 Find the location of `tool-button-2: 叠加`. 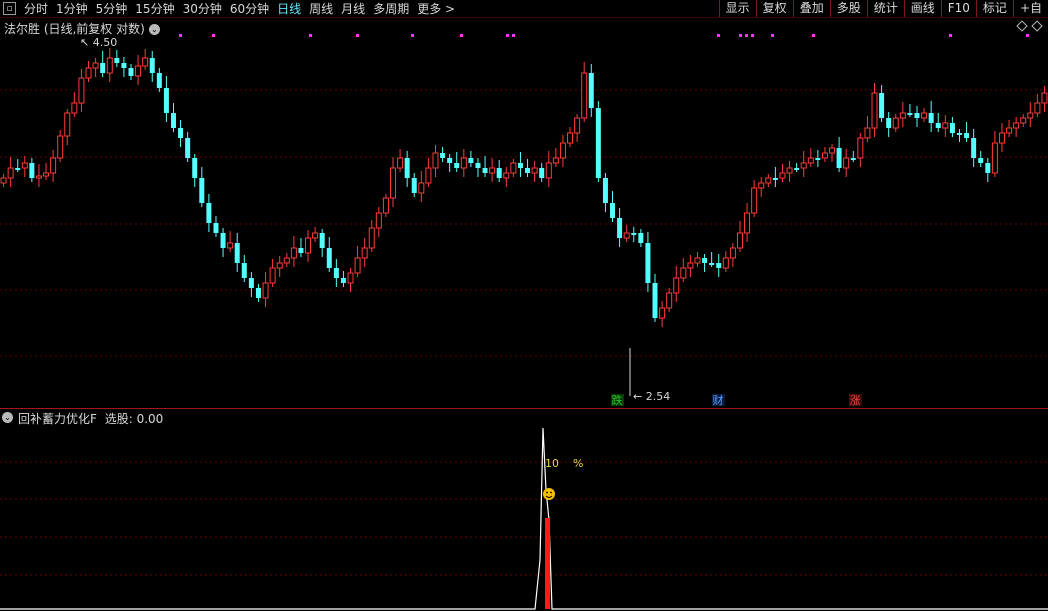

tool-button-2: 叠加 is located at coordinates (811, 8).